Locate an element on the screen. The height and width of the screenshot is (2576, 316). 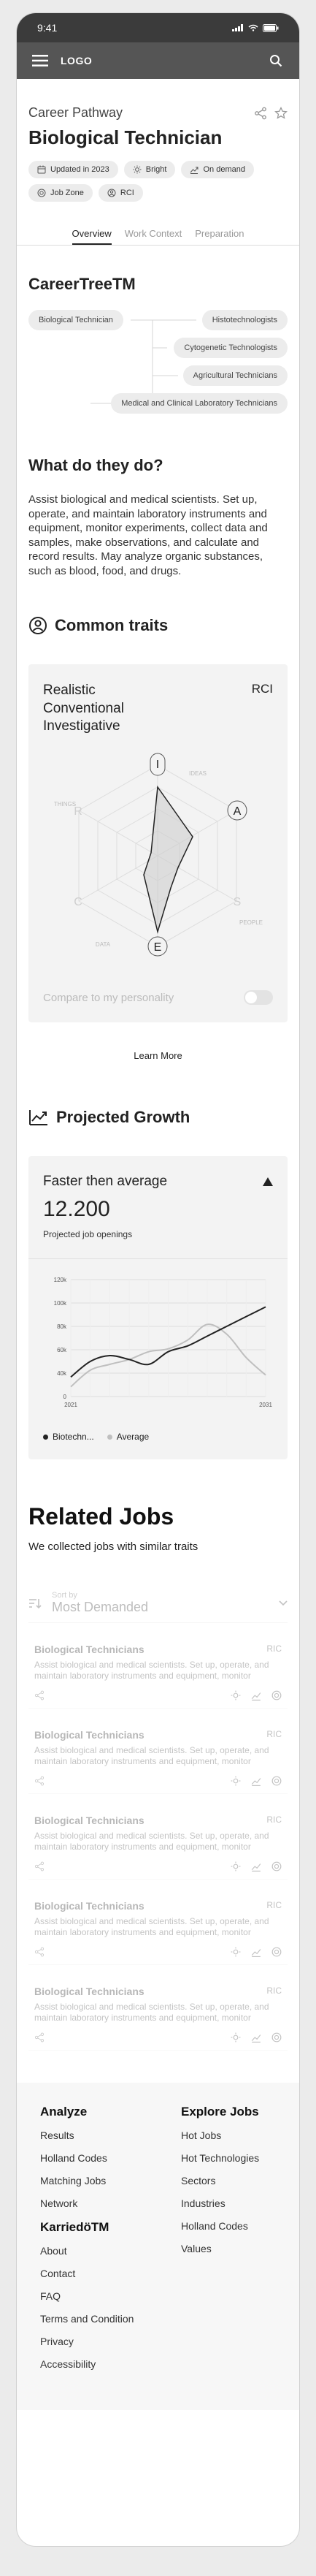
axis-letter-a: A is located at coordinates (238, 811).